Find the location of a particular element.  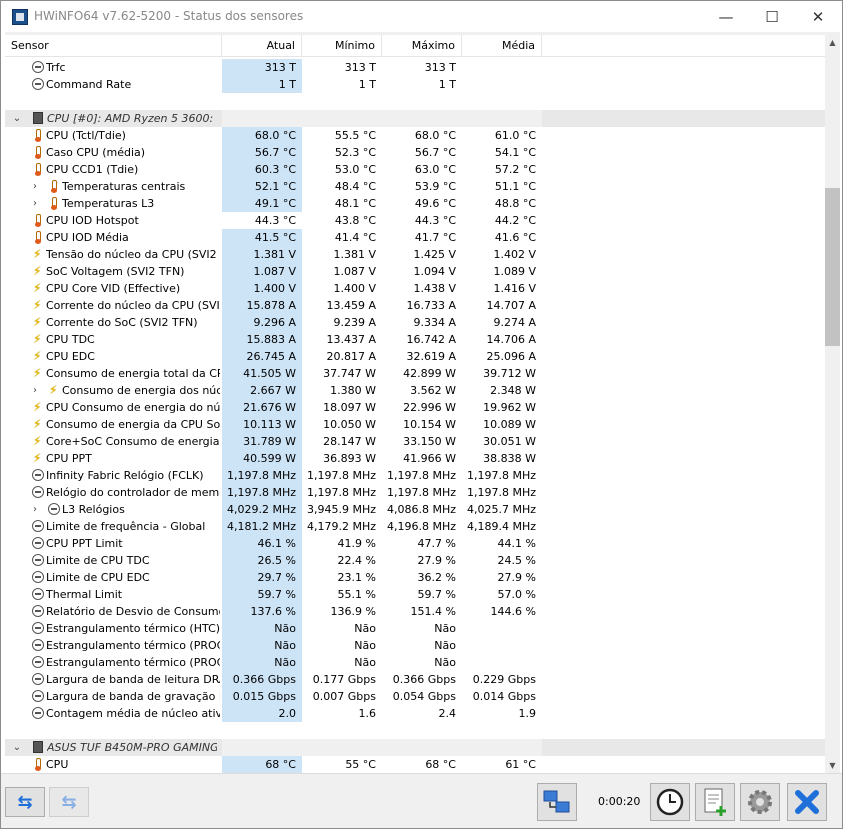

sensor-name: Consumo de energia total da CPU is located at coordinates (133, 373).